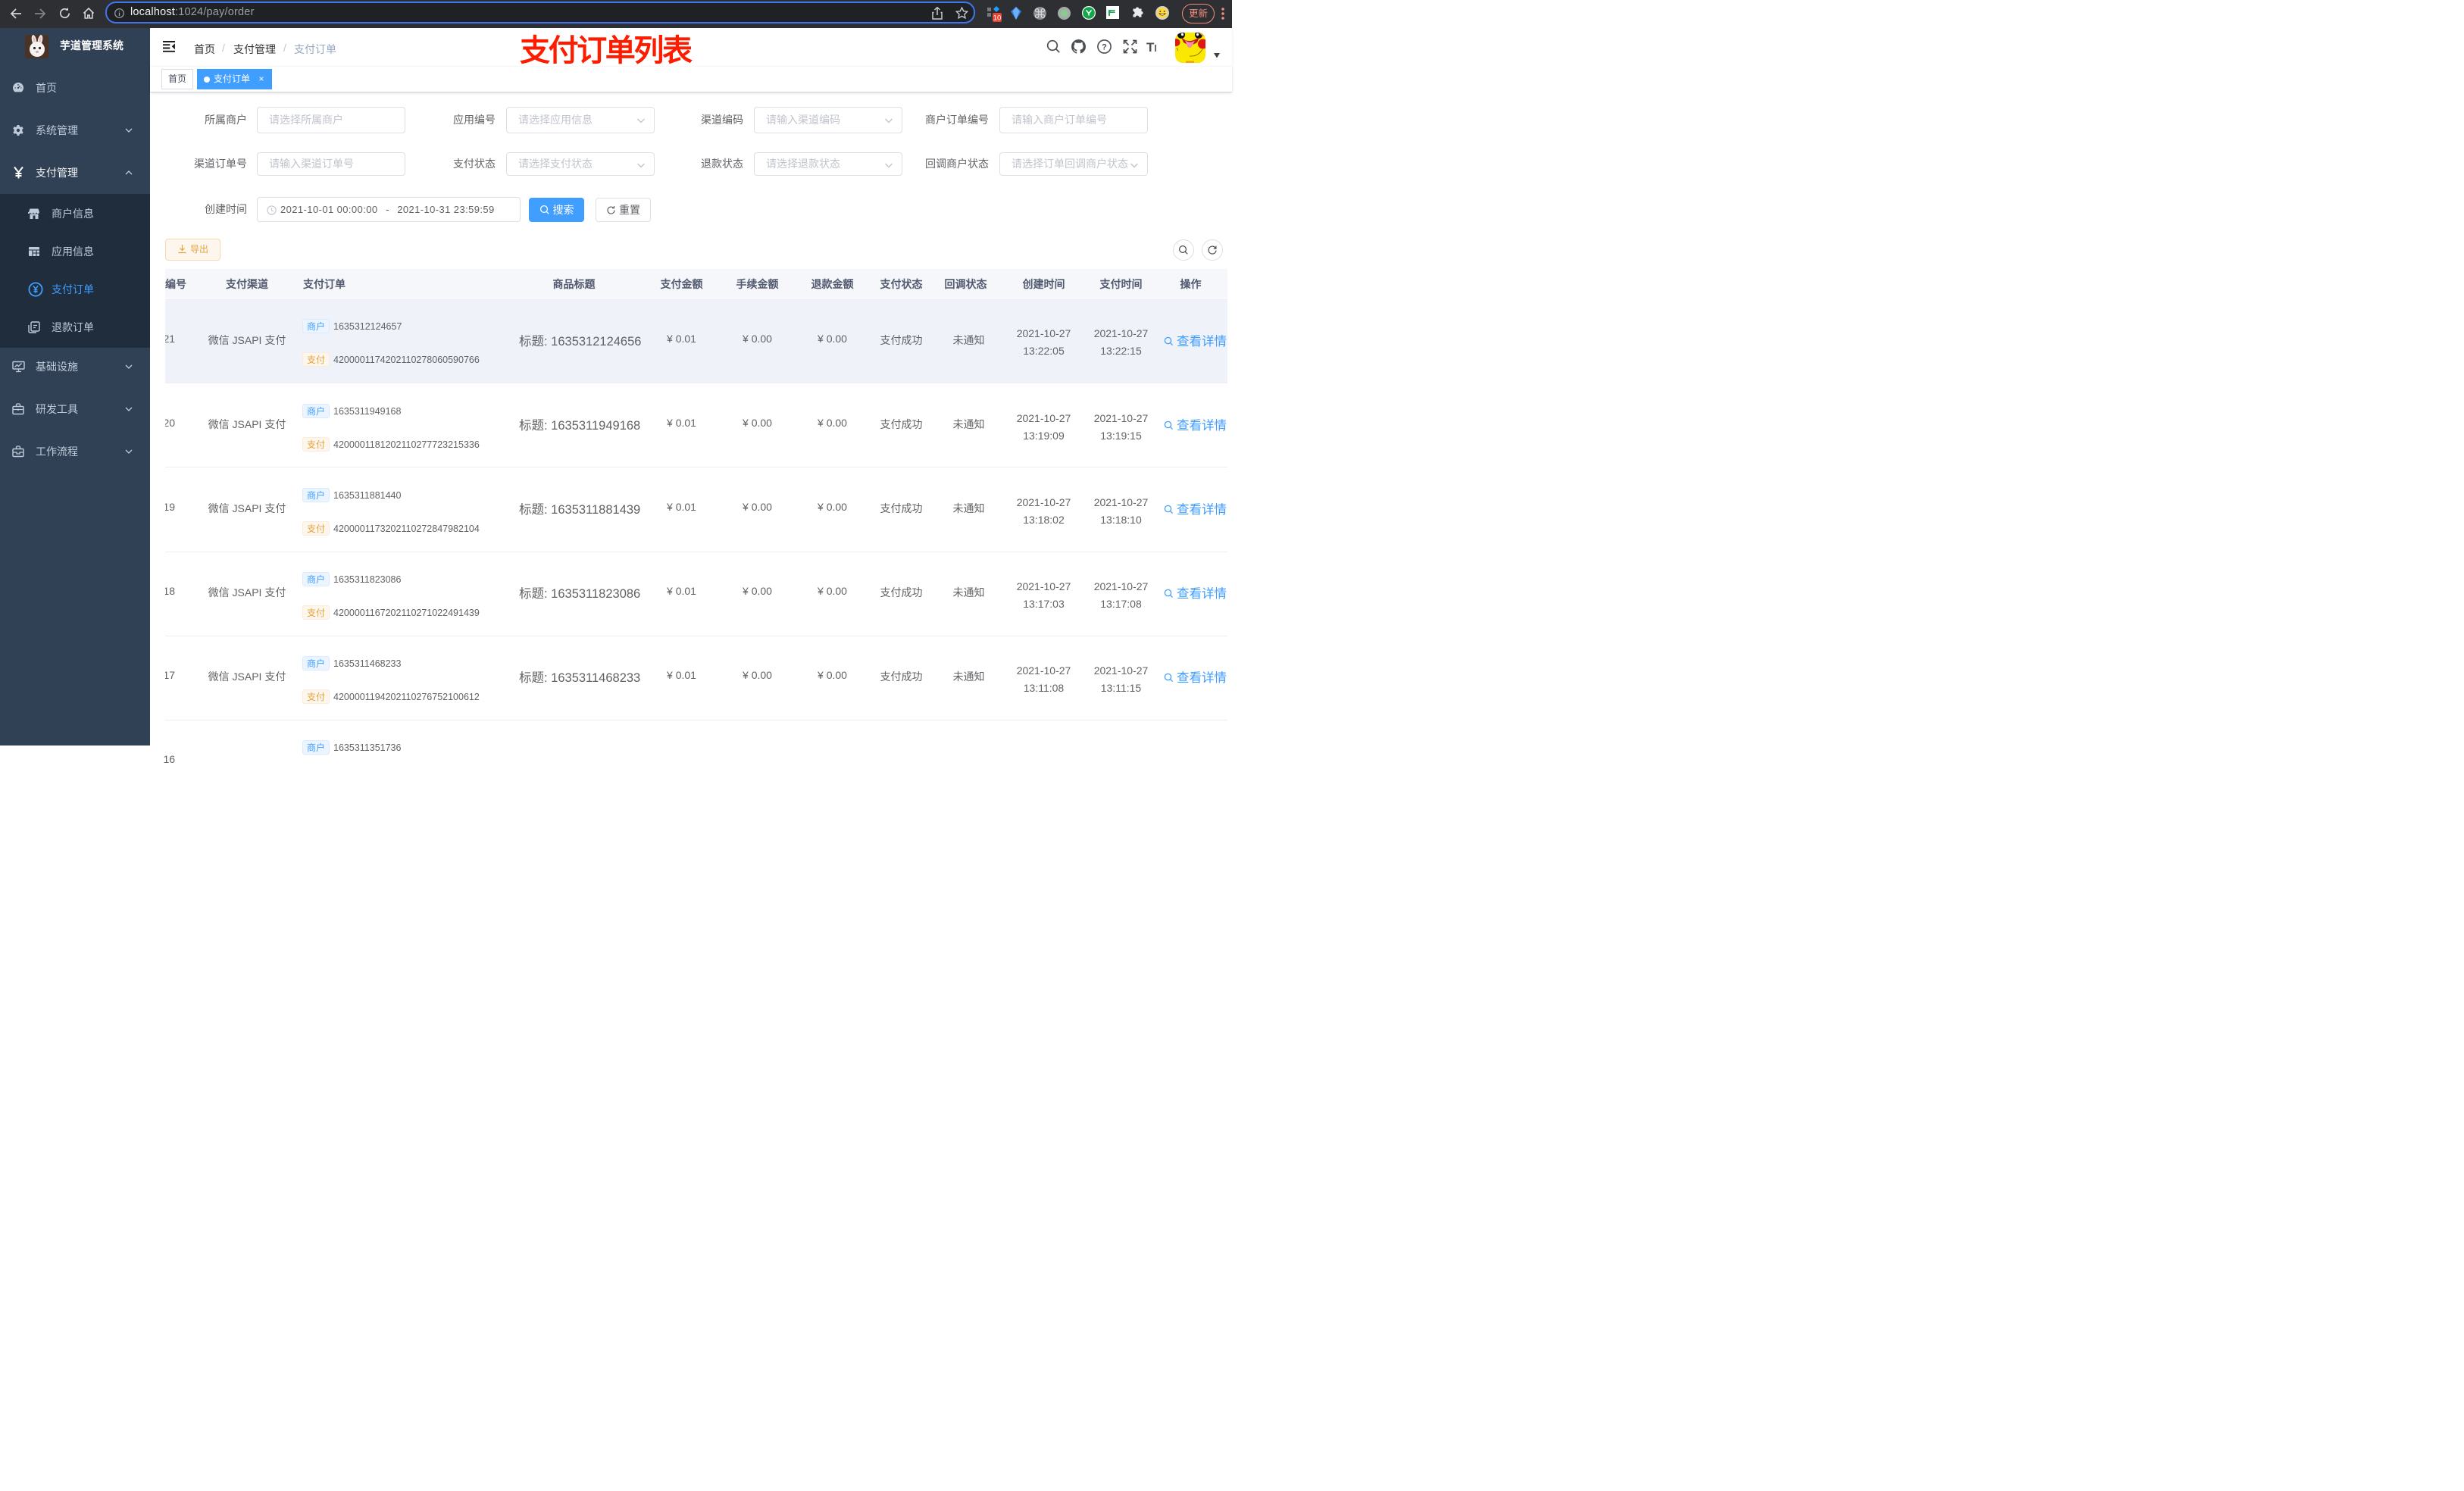 Image resolution: width=2464 pixels, height=1491 pixels. I want to click on svg-text: 10, so click(997, 18).